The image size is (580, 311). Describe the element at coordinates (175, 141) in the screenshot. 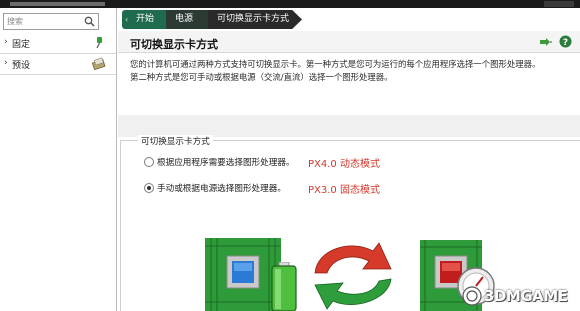

I see `group-label: 可切换显示卡方式` at that location.